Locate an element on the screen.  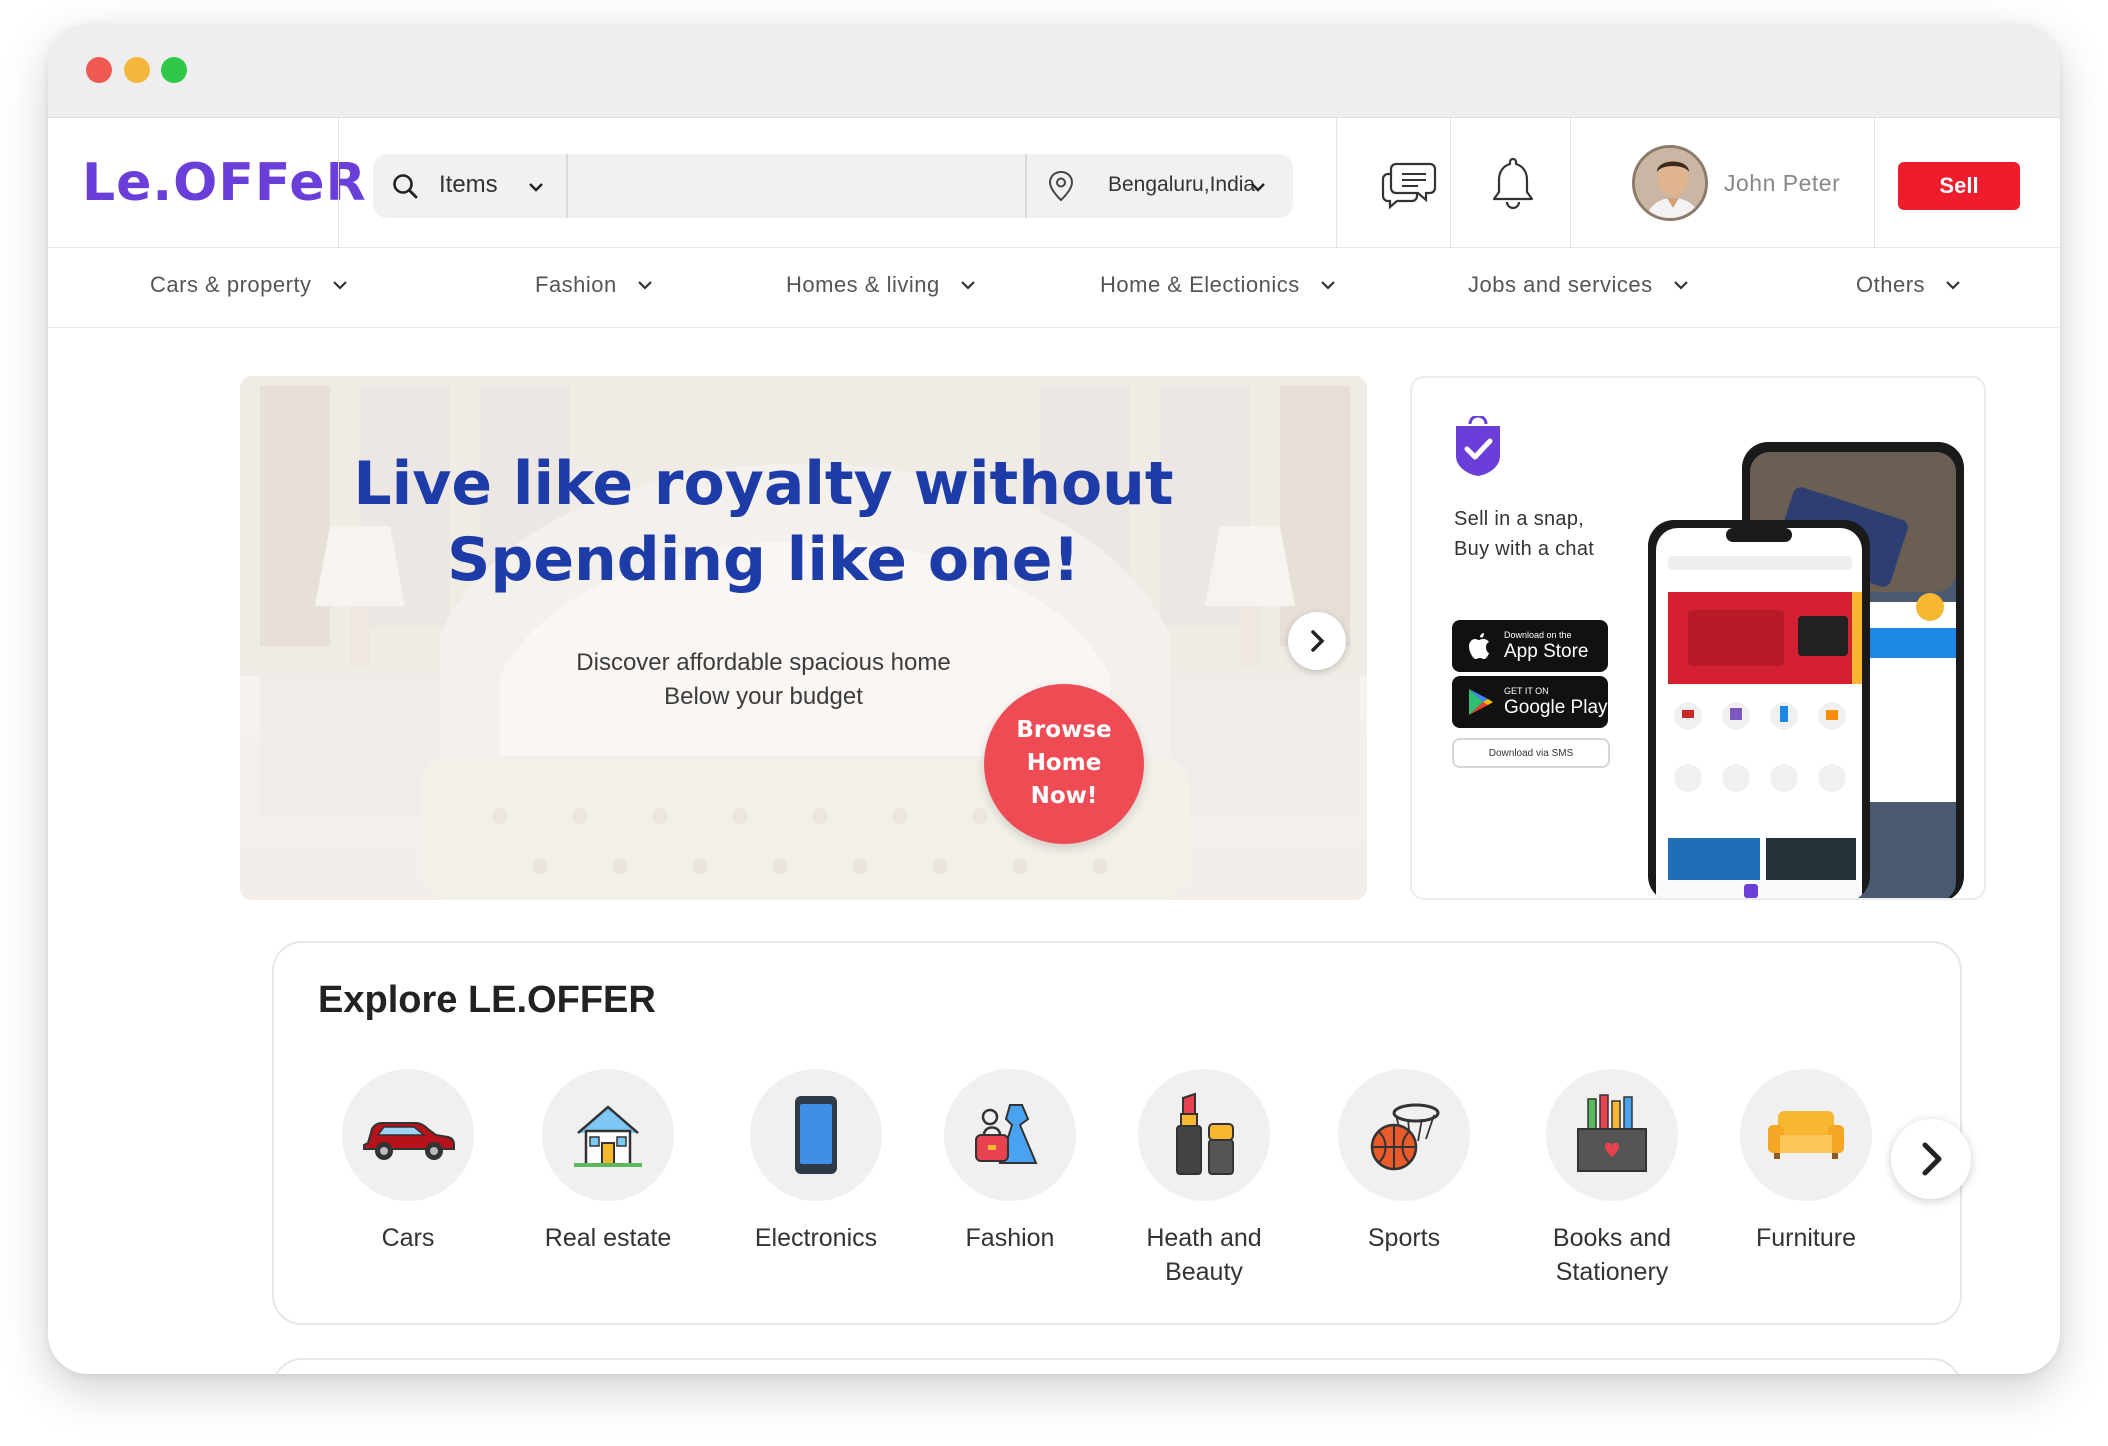
pencil-box-icon is located at coordinates (1612, 1133).